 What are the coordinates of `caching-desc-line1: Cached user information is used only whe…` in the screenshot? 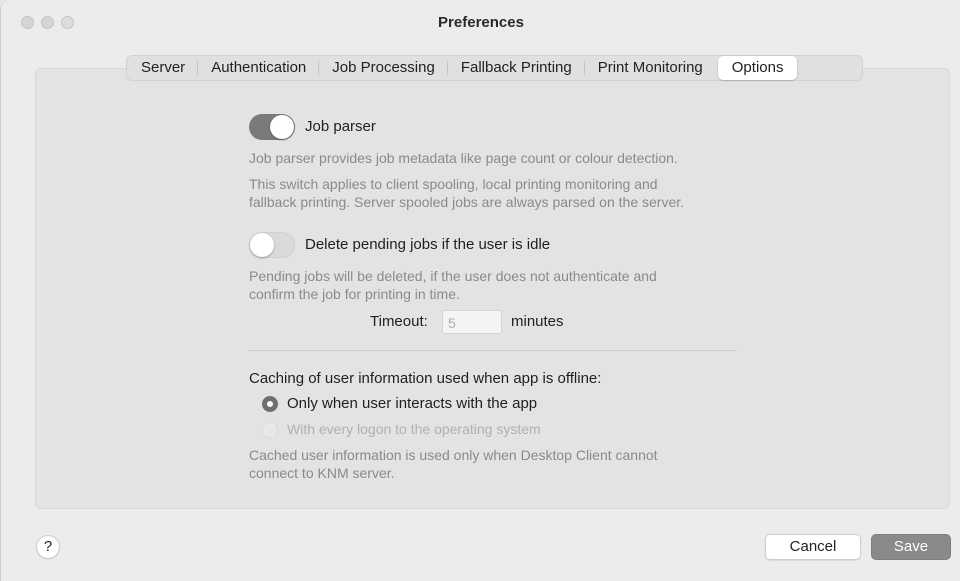 It's located at (453, 455).